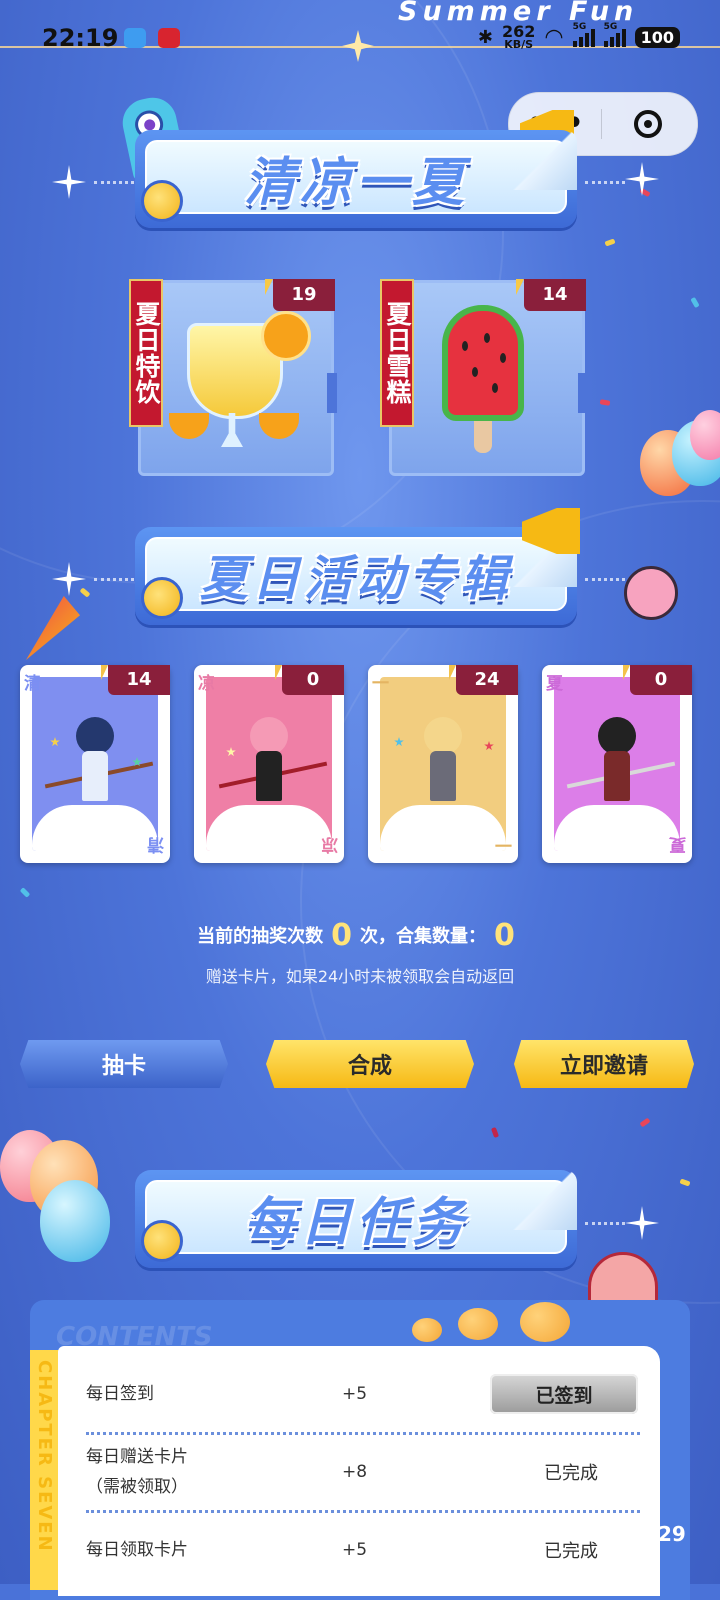 This screenshot has height=1600, width=720. Describe the element at coordinates (300, 295) in the screenshot. I see `drink-count-badge: 19` at that location.